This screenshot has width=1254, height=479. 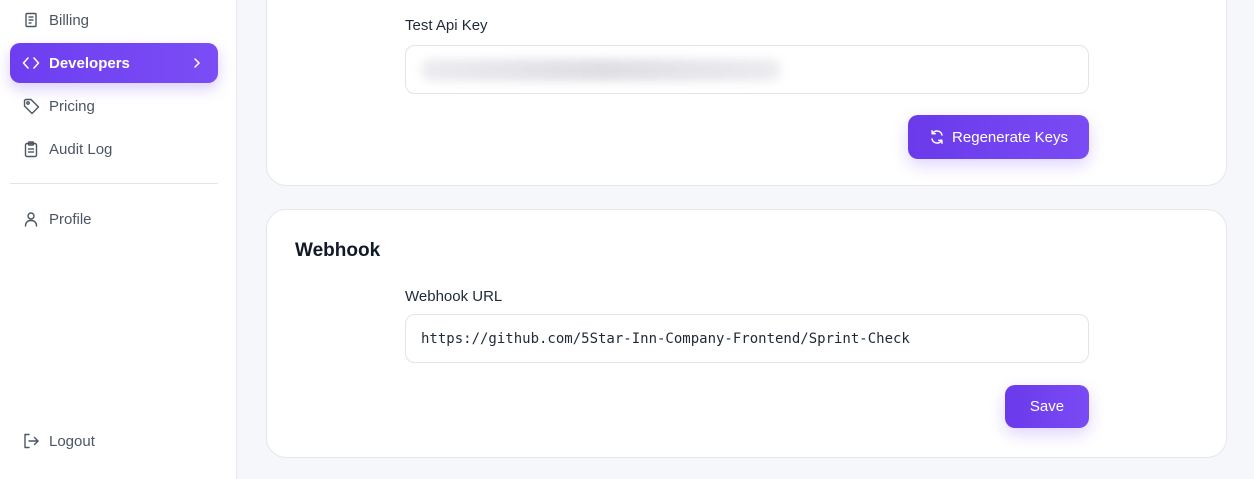 I want to click on chevron-right-icon, so click(x=197, y=63).